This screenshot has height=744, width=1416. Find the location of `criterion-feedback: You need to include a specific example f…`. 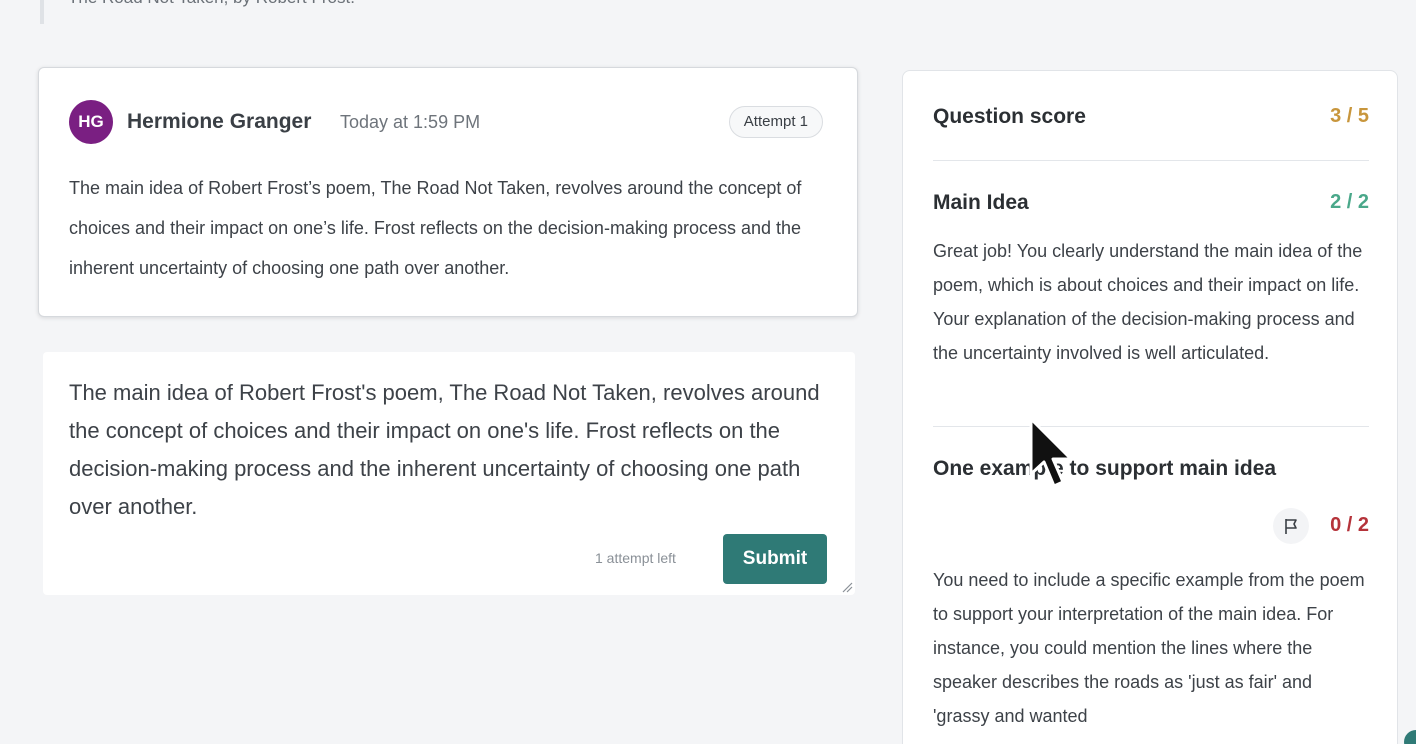

criterion-feedback: You need to include a specific example f… is located at coordinates (1149, 648).